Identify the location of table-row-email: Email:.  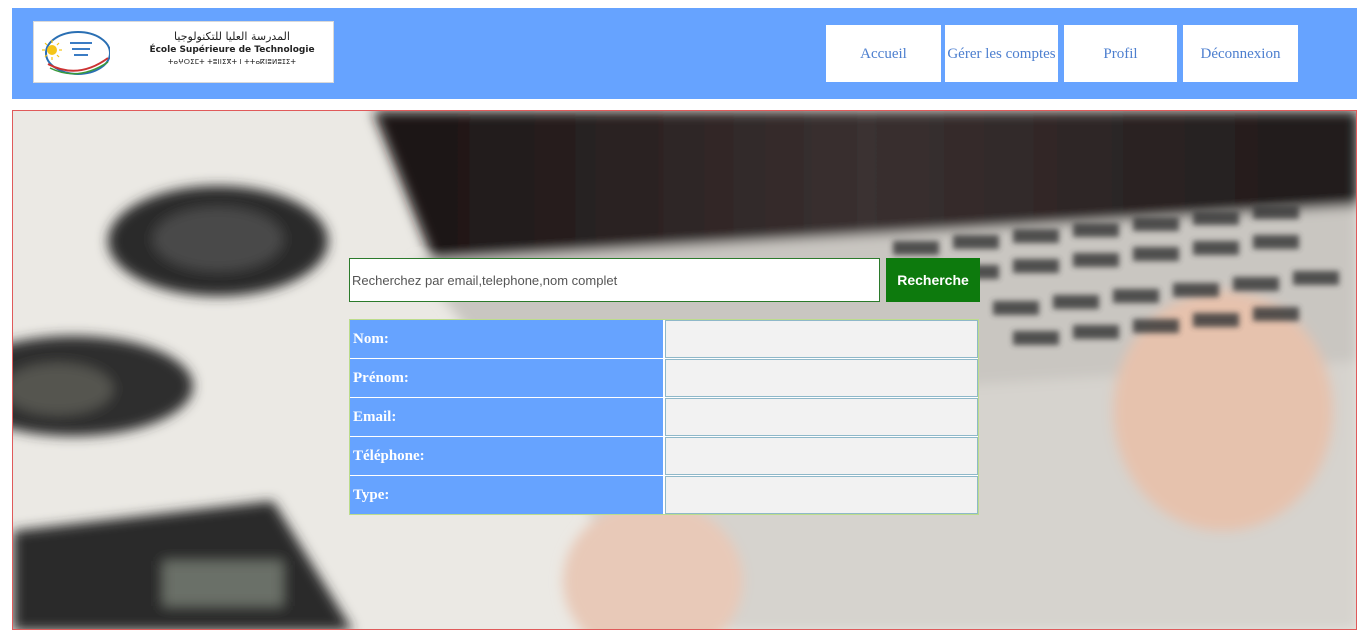
(664, 417).